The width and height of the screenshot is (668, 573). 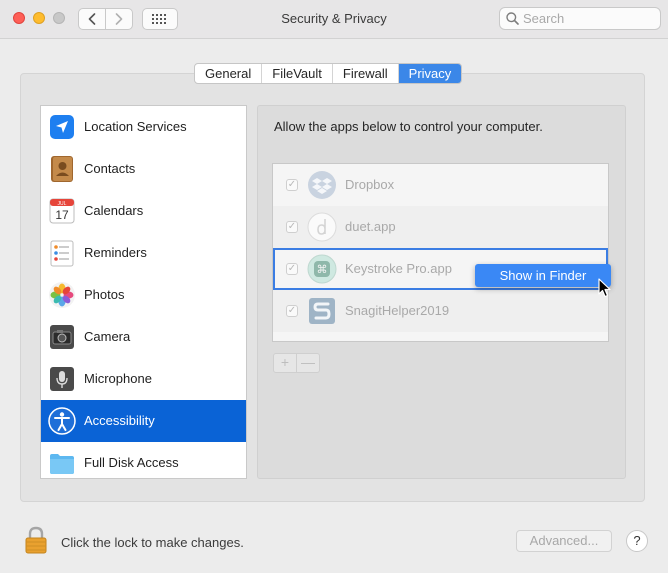 I want to click on back-button, so click(x=92, y=19).